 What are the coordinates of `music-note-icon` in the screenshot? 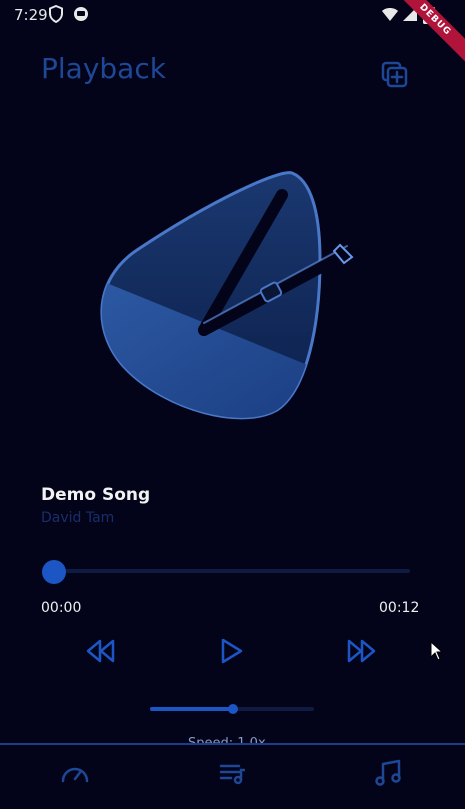 It's located at (389, 773).